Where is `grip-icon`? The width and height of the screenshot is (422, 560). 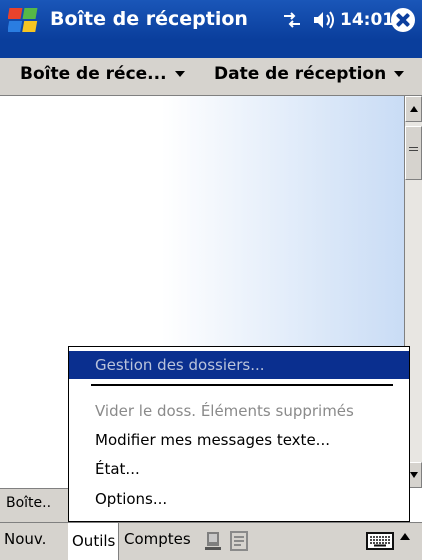
grip-icon is located at coordinates (413, 149).